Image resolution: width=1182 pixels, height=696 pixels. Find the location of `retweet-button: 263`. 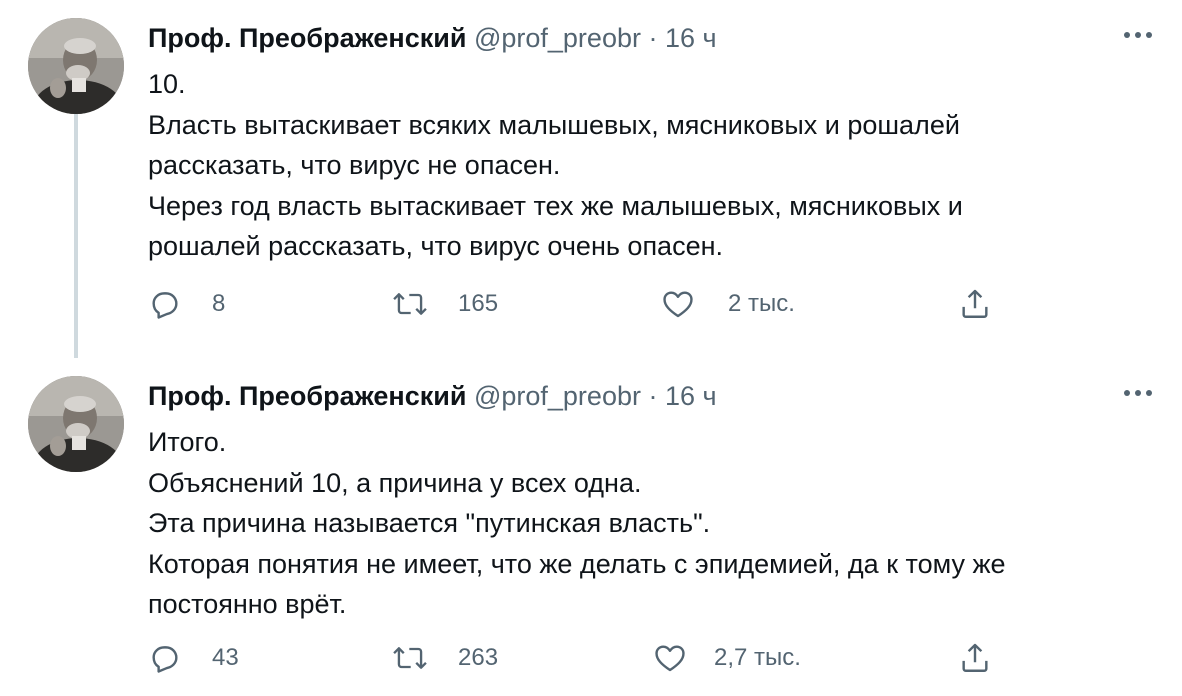

retweet-button: 263 is located at coordinates (445, 658).